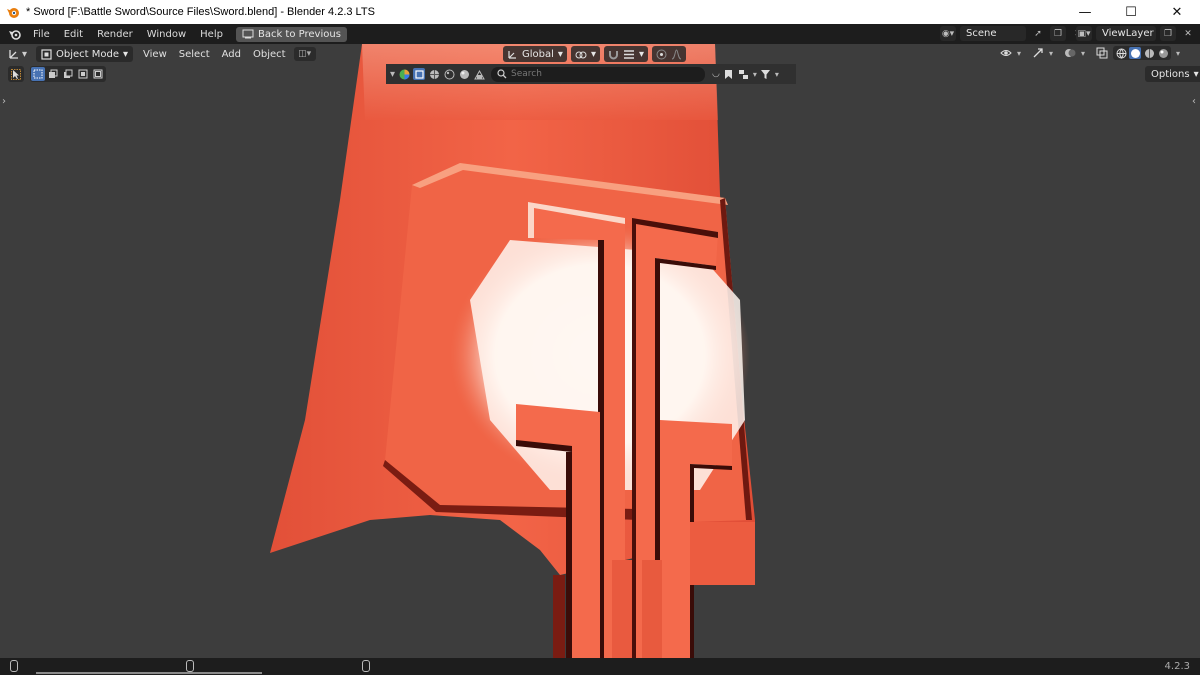  What do you see at coordinates (15, 34) in the screenshot?
I see `blender-logo-icon` at bounding box center [15, 34].